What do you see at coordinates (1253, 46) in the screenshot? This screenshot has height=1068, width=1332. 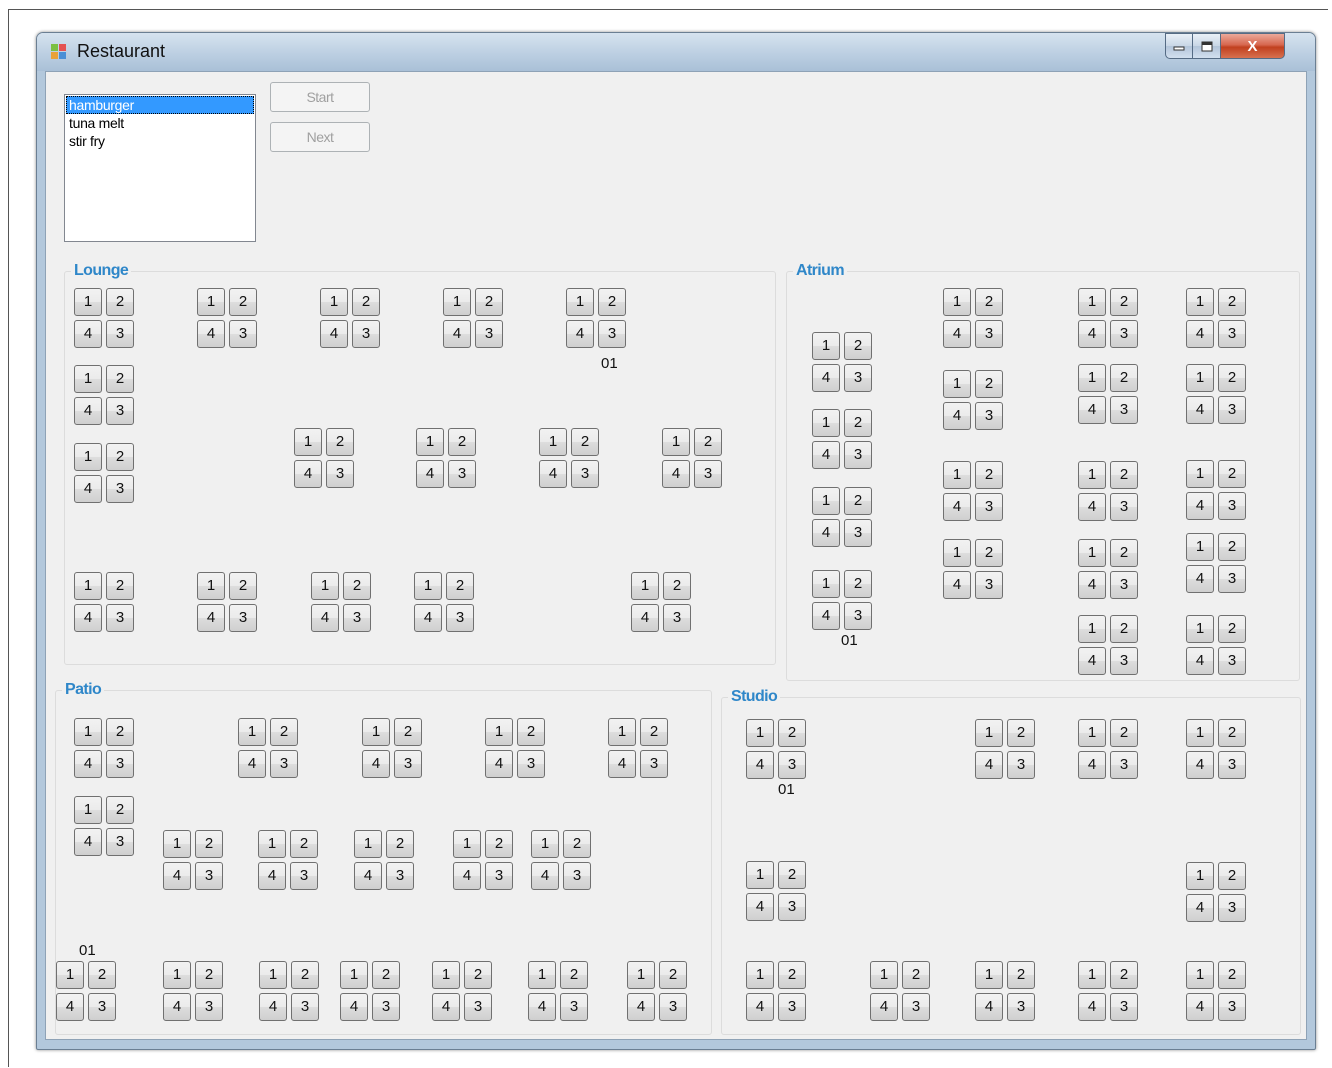 I see `close-button: X` at bounding box center [1253, 46].